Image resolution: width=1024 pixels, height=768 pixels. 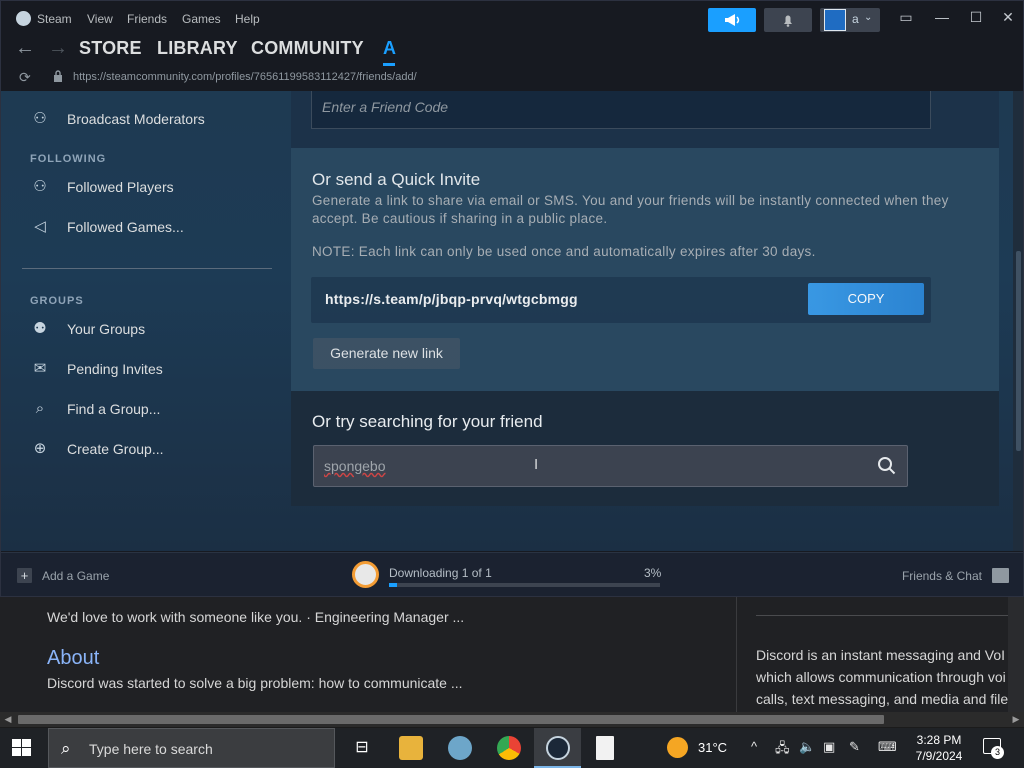 What do you see at coordinates (40, 118) in the screenshot?
I see `person-icon: ⚇` at bounding box center [40, 118].